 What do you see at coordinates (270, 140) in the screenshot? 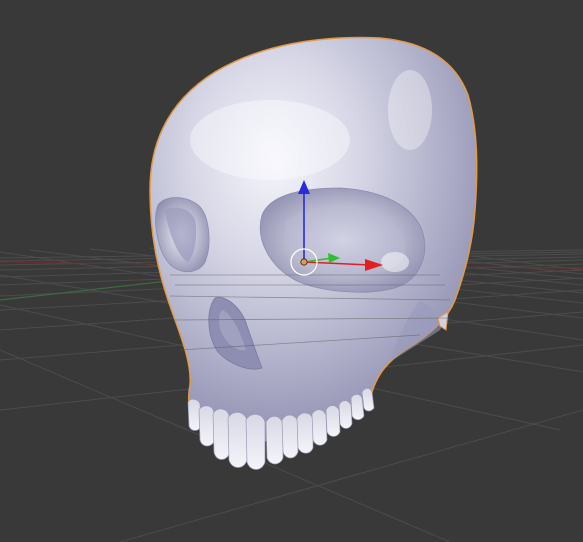
I see `forehead-highlight` at bounding box center [270, 140].